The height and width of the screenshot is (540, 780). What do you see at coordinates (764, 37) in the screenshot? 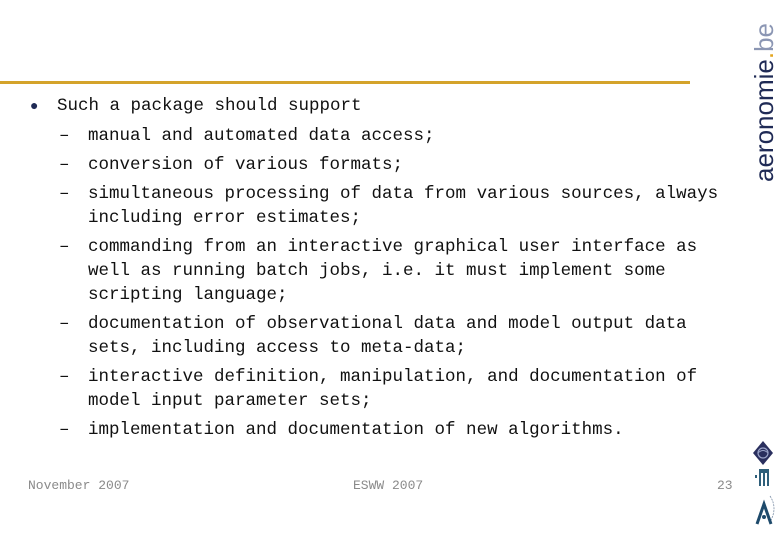
I see `brand-tld: be` at bounding box center [764, 37].